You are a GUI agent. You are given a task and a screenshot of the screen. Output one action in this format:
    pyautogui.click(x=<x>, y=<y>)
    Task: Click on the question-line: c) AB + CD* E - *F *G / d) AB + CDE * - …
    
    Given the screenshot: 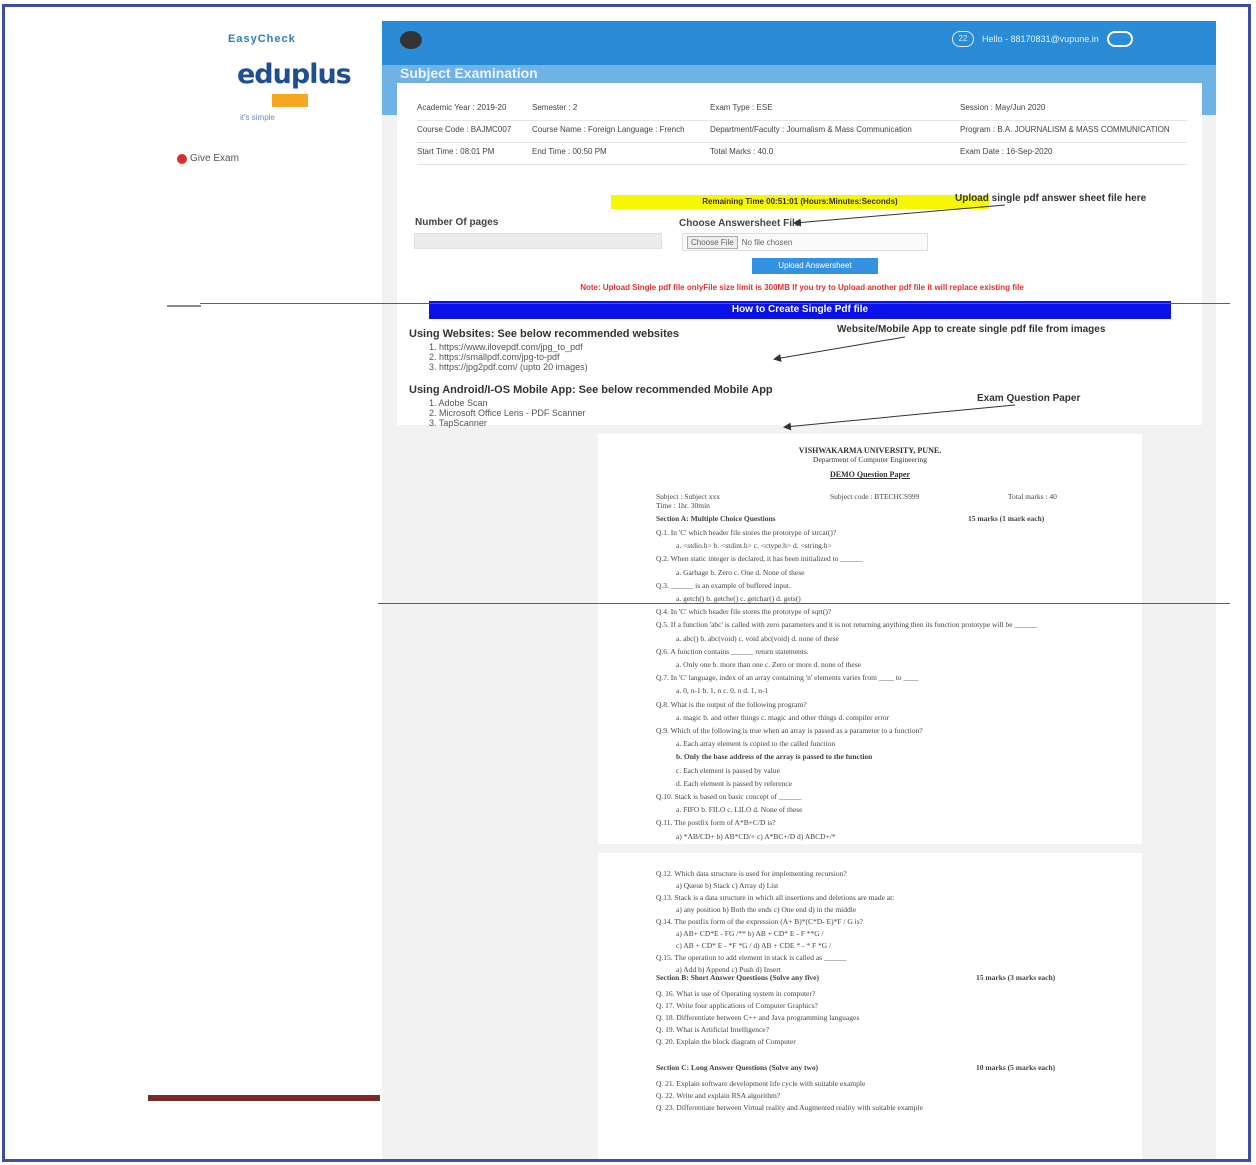 What is the action you would take?
    pyautogui.click(x=754, y=945)
    